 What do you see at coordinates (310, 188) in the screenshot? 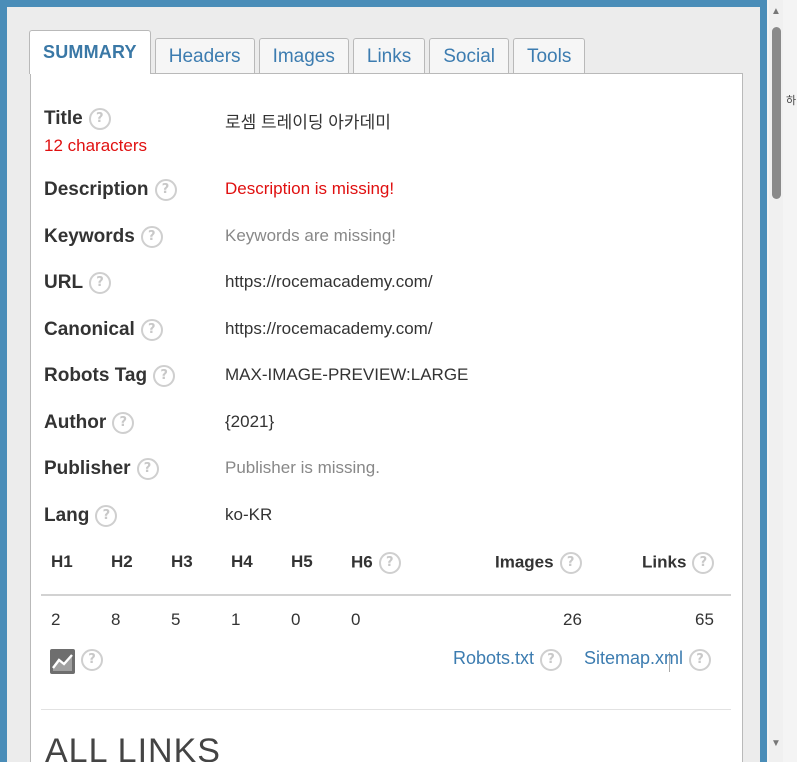
I see `description-value: Description is missing!` at bounding box center [310, 188].